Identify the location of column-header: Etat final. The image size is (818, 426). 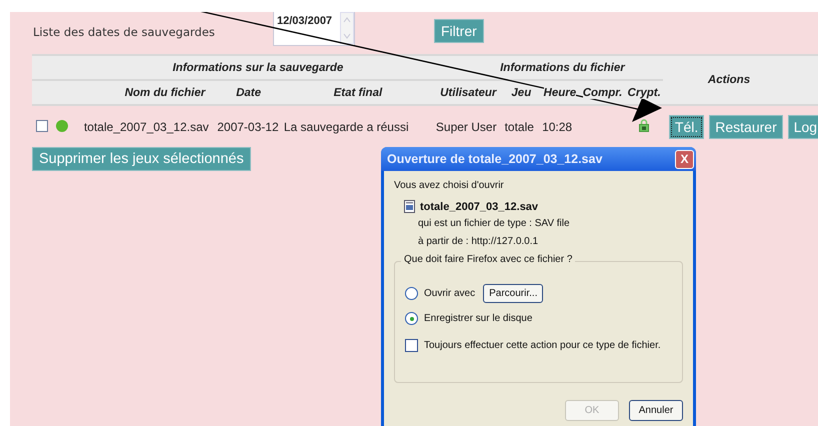
(358, 92).